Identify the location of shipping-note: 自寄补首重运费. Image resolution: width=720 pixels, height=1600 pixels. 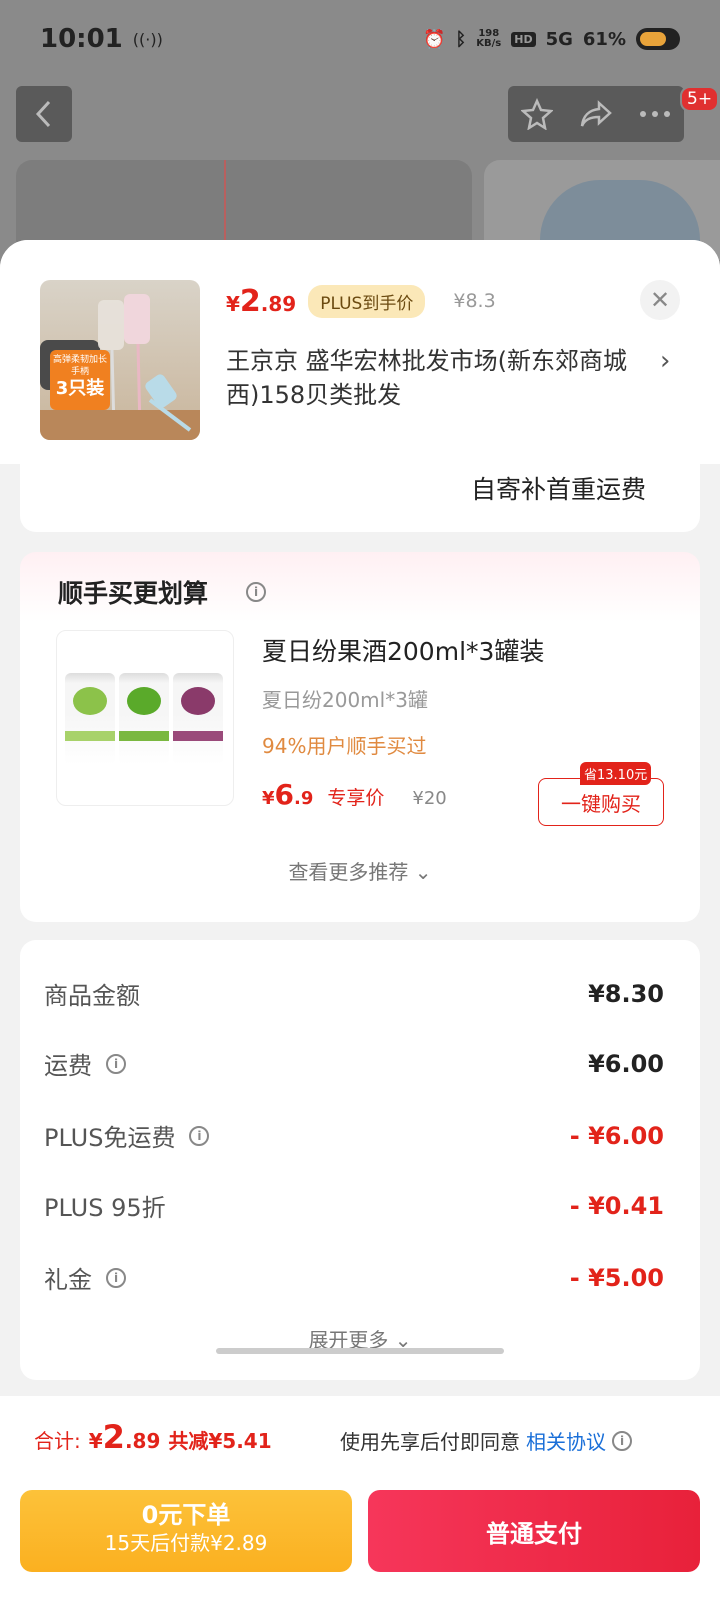
(558, 489).